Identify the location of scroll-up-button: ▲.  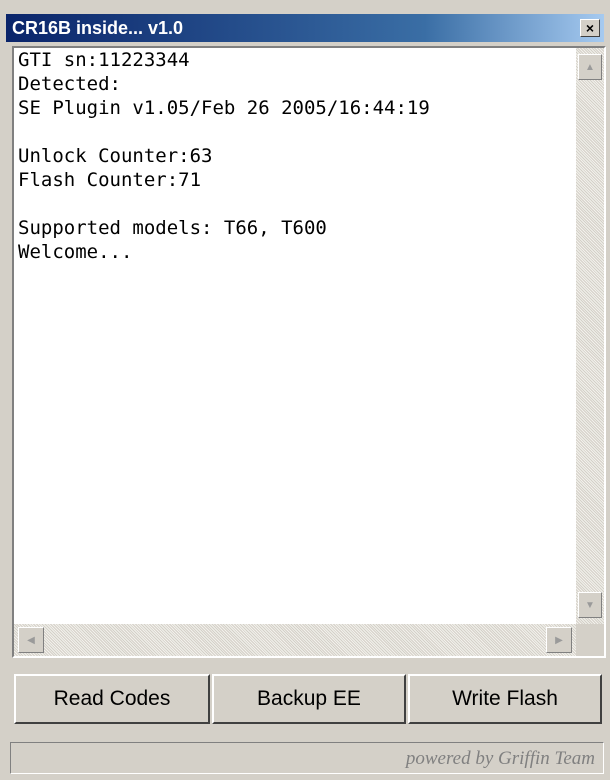
(590, 67).